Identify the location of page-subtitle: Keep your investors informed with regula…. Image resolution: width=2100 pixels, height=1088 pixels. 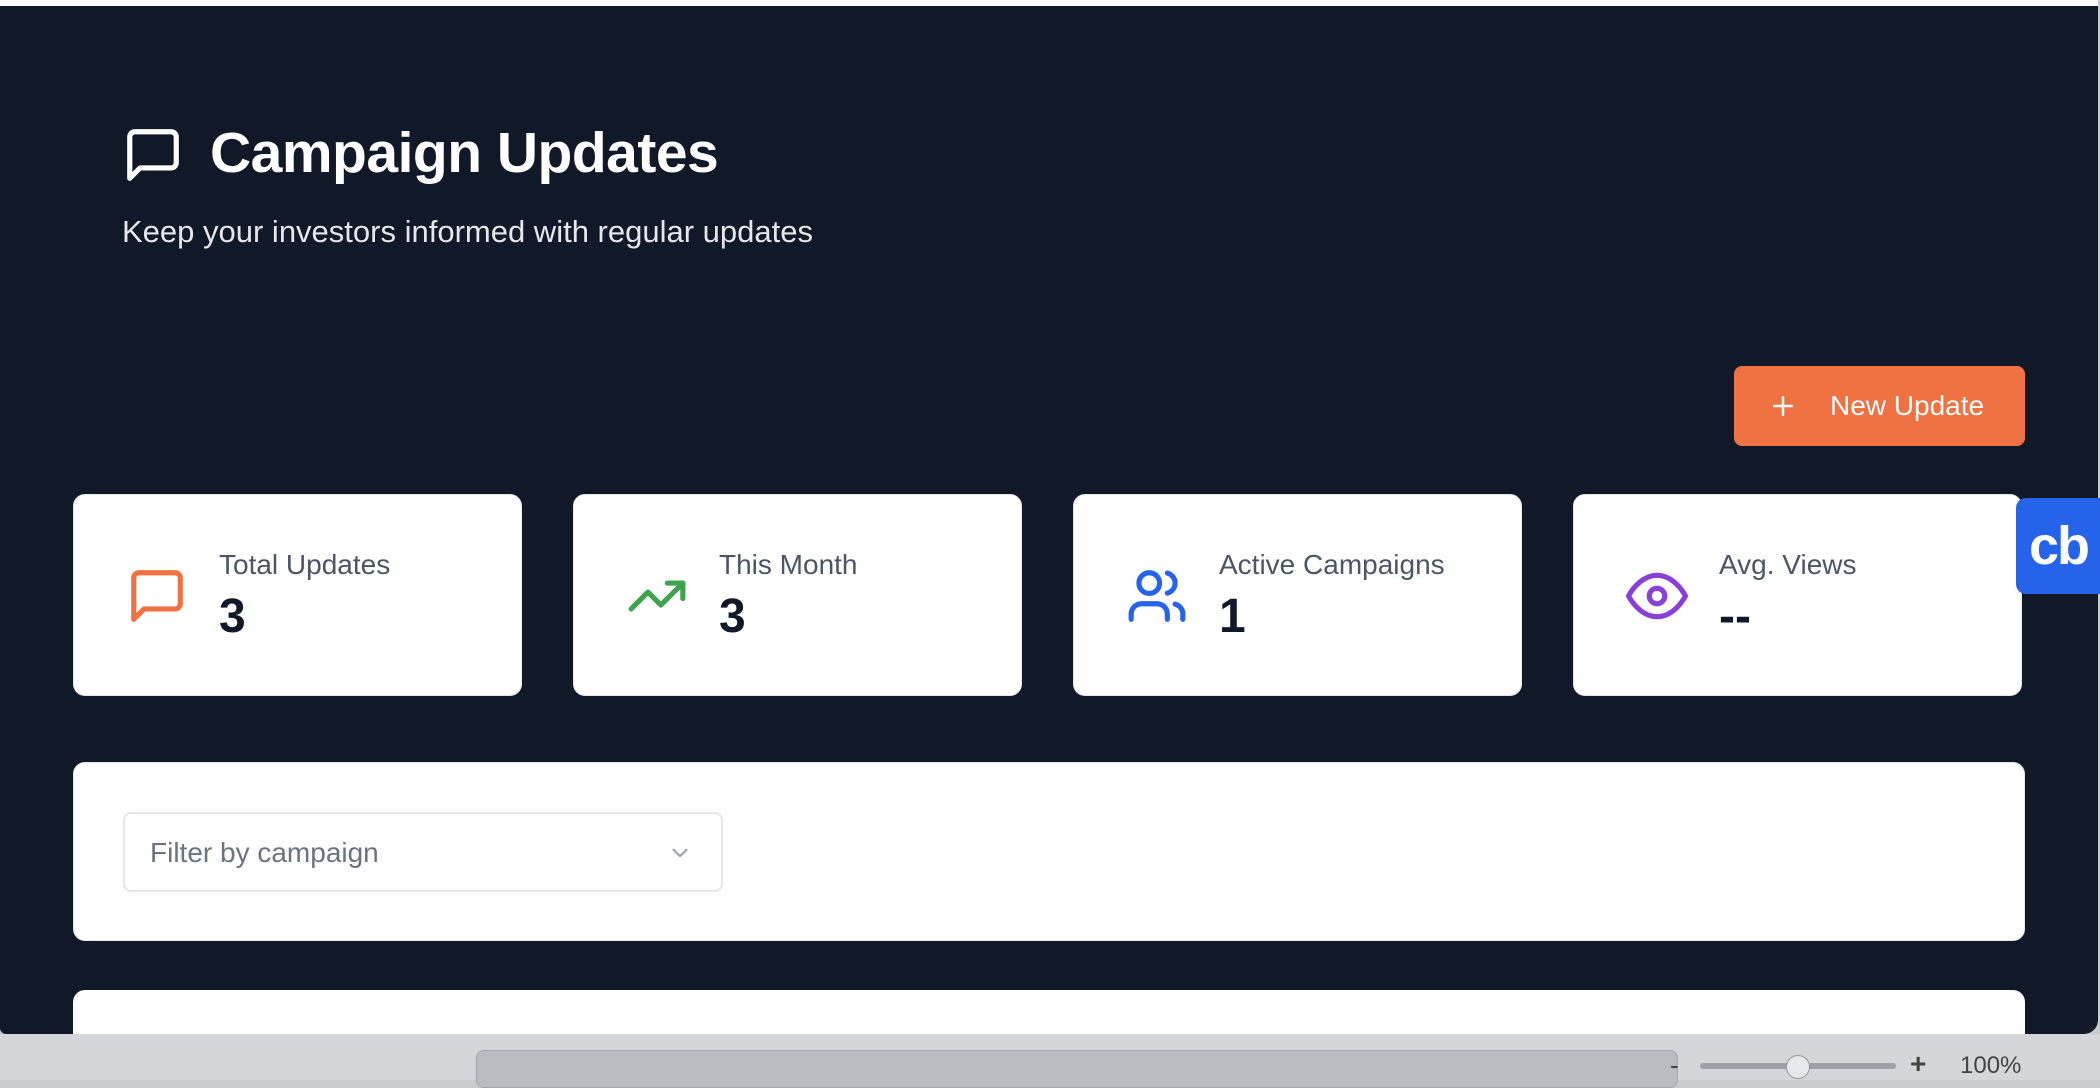
(467, 231).